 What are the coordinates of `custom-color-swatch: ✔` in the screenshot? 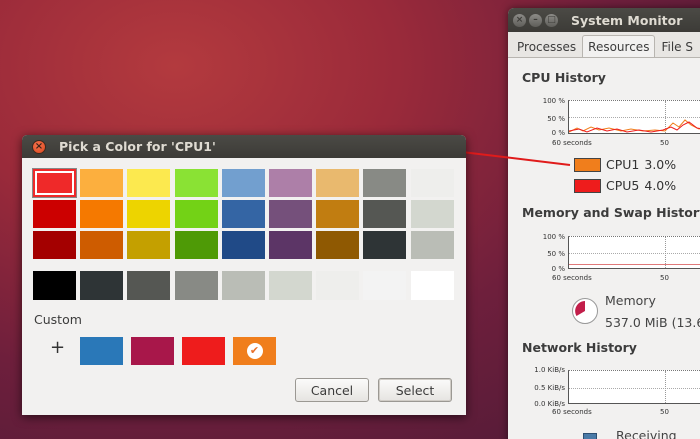 It's located at (254, 351).